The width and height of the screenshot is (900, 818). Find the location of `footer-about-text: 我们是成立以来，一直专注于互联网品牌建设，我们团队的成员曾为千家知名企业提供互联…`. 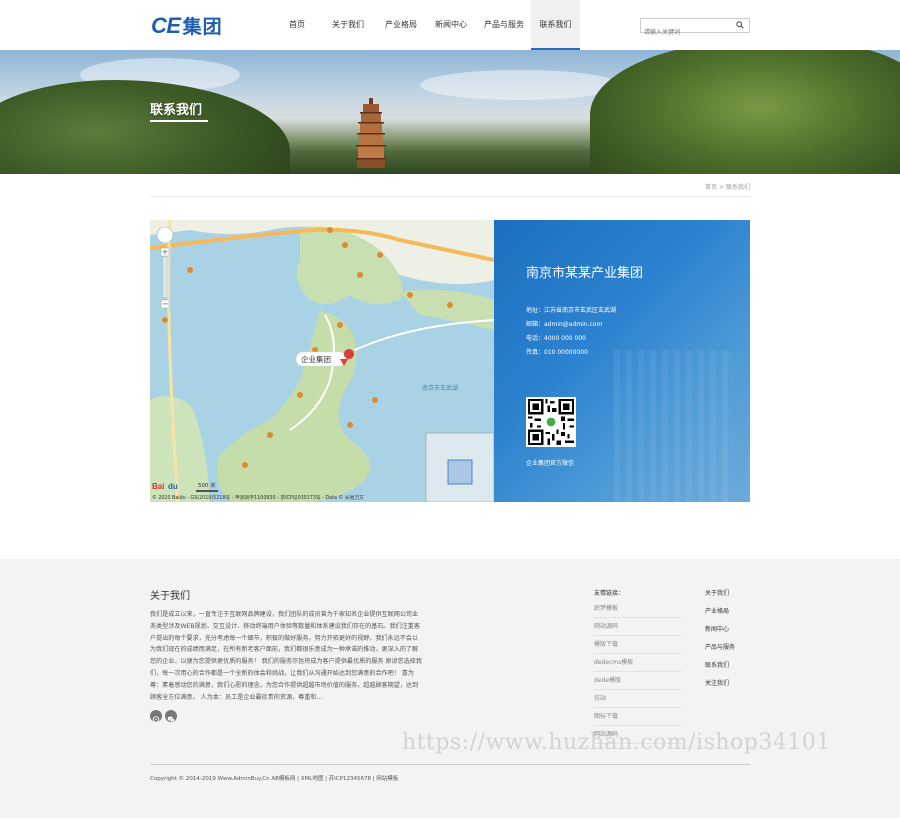

footer-about-text: 我们是成立以来，一直专注于互联网品牌建设，我们团队的成员曾为千家知名企业提供互联… is located at coordinates (286, 656).